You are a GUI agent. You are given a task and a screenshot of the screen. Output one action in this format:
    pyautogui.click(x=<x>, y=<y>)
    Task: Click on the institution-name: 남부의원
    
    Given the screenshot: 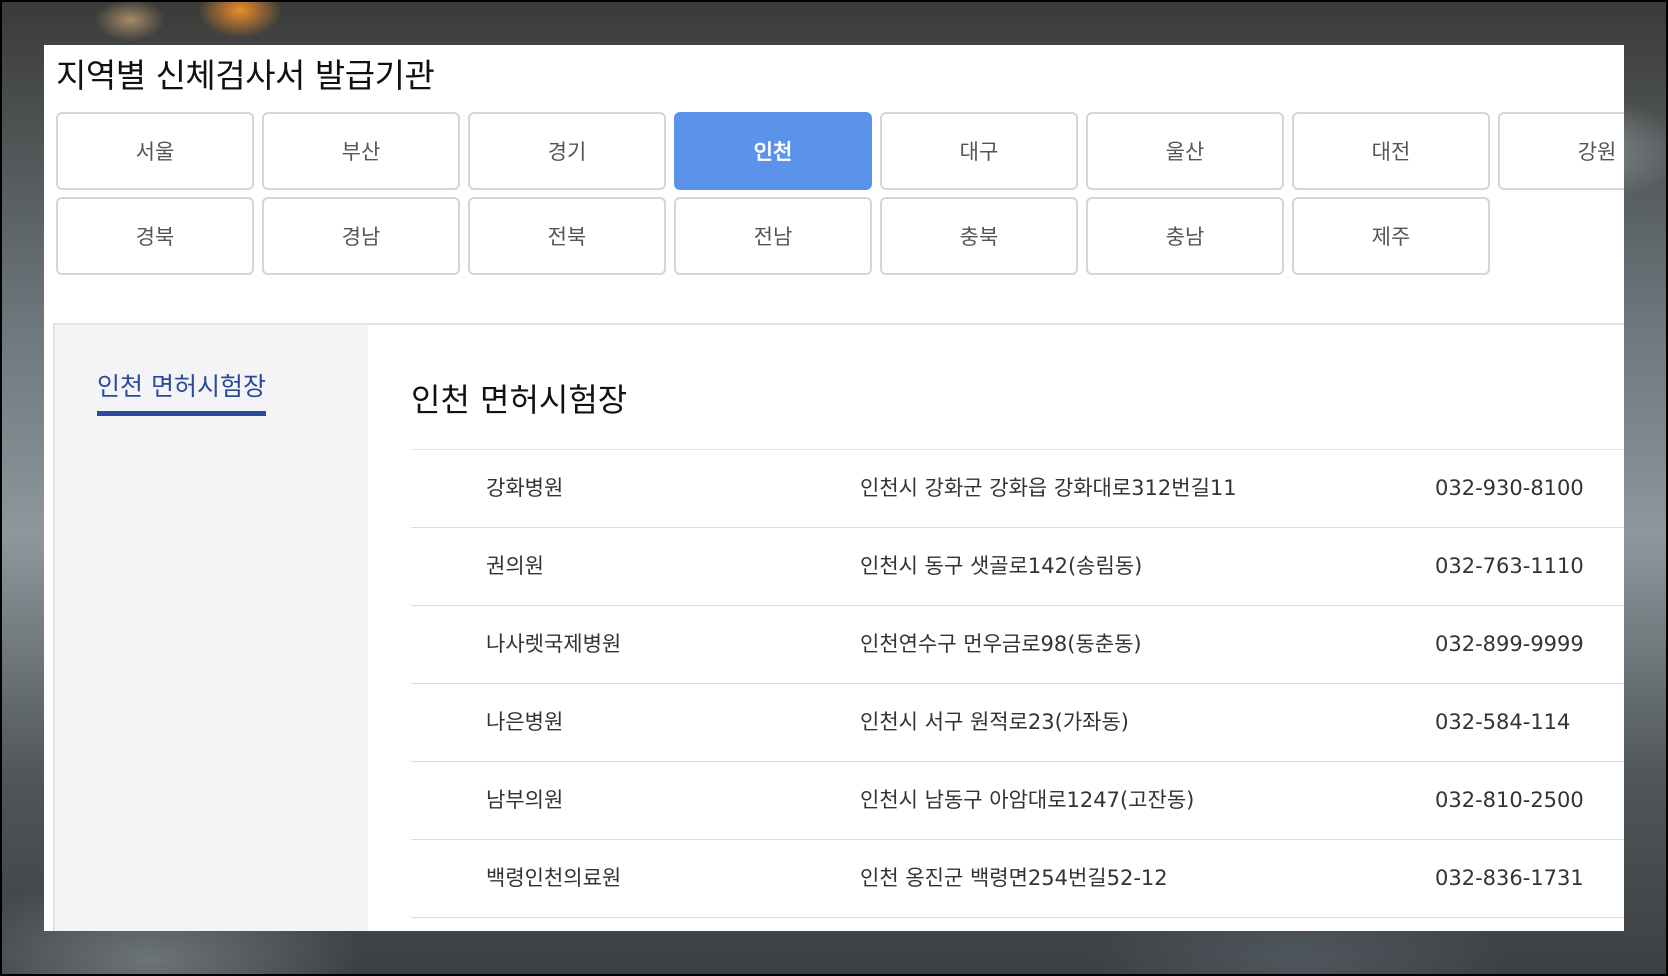 What is the action you would take?
    pyautogui.click(x=525, y=800)
    